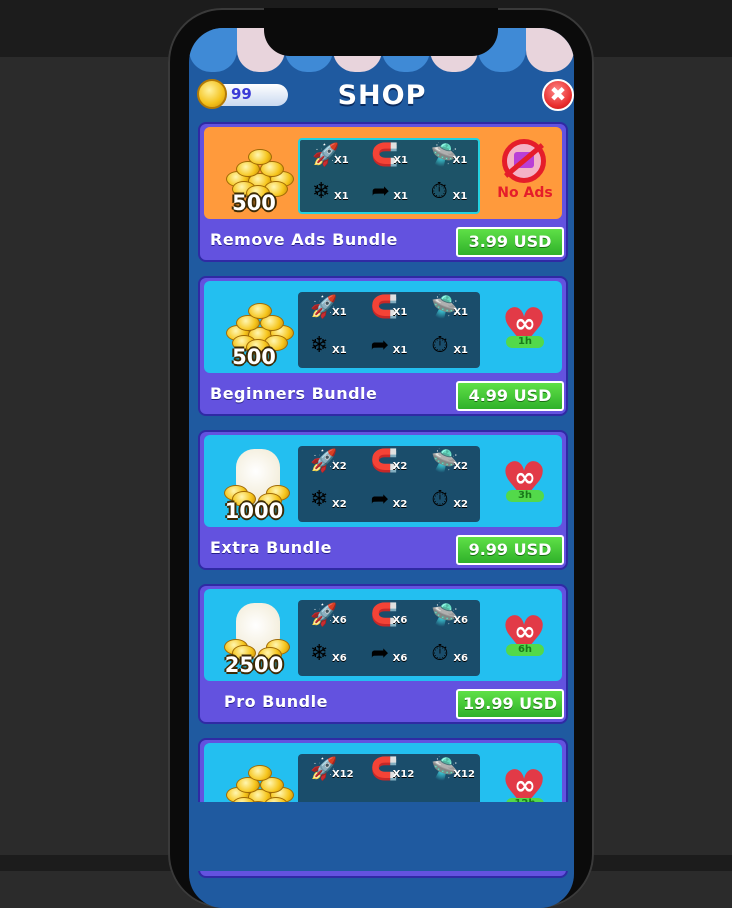  I want to click on bundle-contents: 2500 🚀 X6 🧲 X6 🛸 X6 ❄ X6 ➦ X6 ⏱ X6 ♥ ∞ 6h, so click(383, 635).